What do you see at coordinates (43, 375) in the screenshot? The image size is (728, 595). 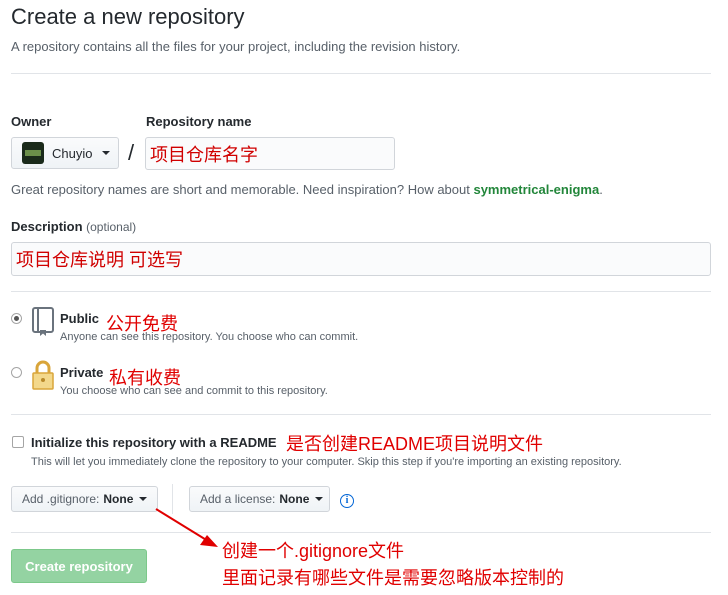 I see `lock-icon` at bounding box center [43, 375].